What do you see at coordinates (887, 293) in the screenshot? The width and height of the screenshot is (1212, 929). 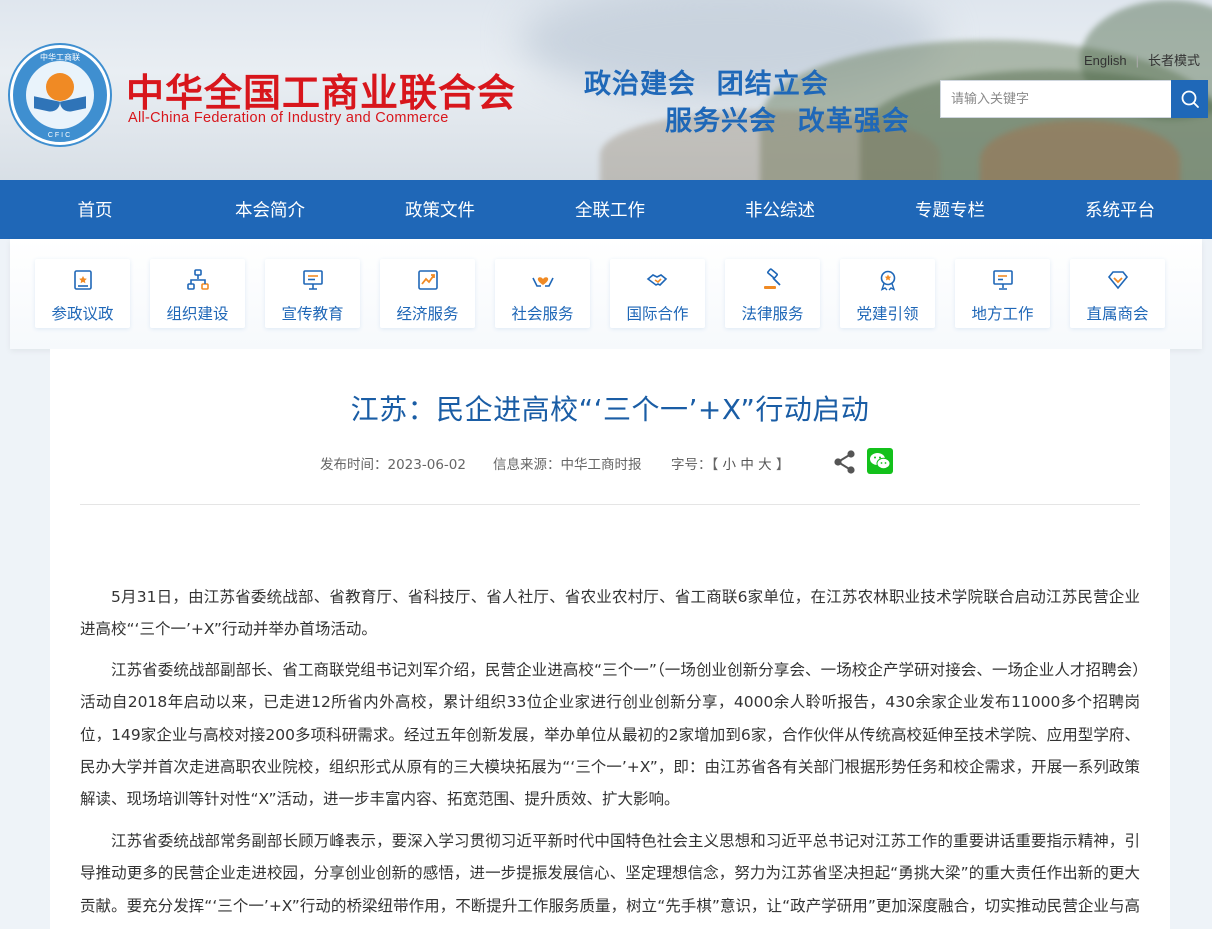 I see `quick-link-party: 党建引领` at bounding box center [887, 293].